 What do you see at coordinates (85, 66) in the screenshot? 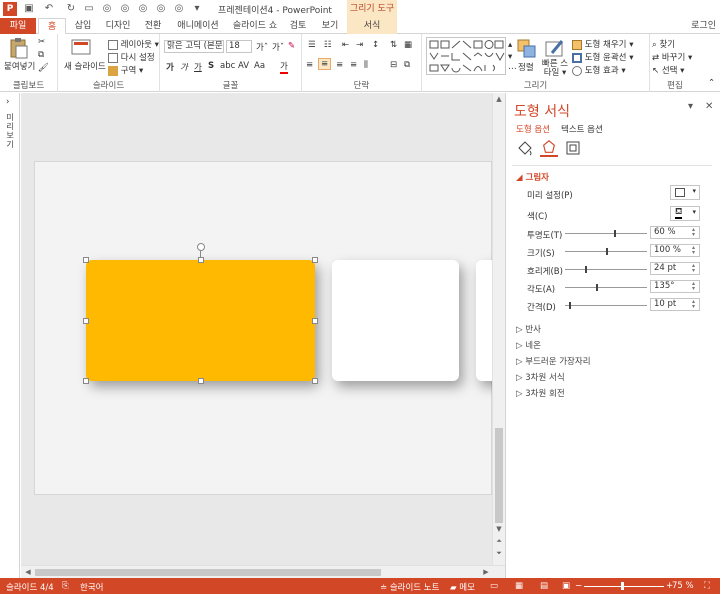
I see `new-slide-button: 새 슬라이드` at bounding box center [85, 66].